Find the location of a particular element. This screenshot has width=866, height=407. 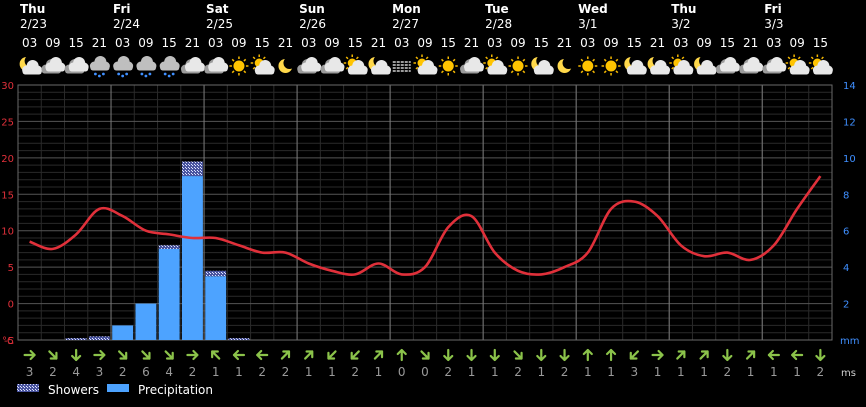

right-axis-tick: 10 is located at coordinates (849, 159).